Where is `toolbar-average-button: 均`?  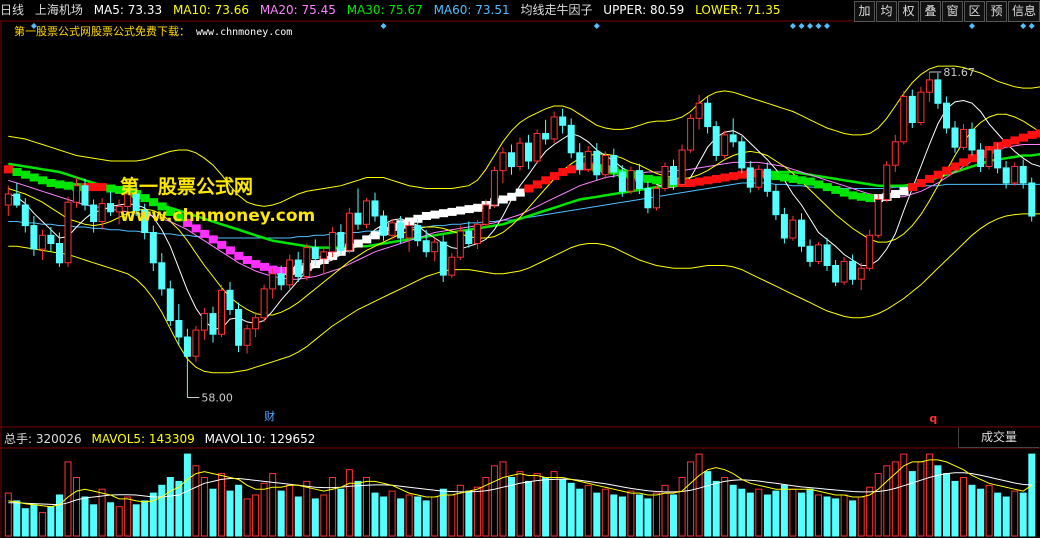
toolbar-average-button: 均 is located at coordinates (886, 11).